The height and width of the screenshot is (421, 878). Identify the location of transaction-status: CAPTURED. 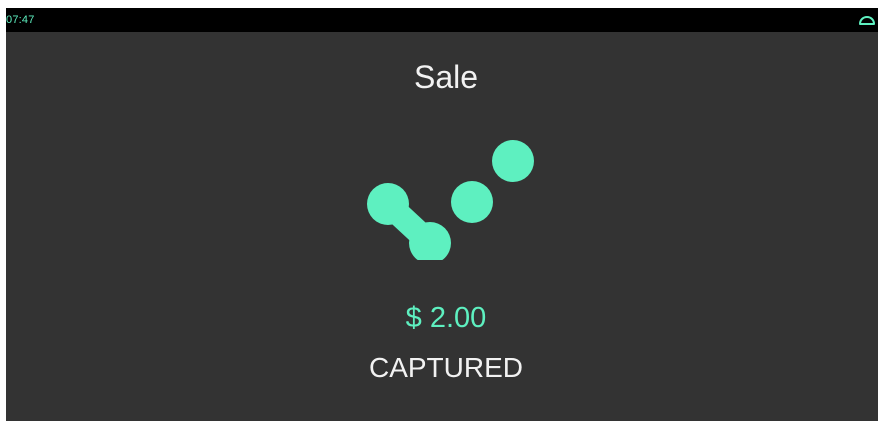
(445, 367).